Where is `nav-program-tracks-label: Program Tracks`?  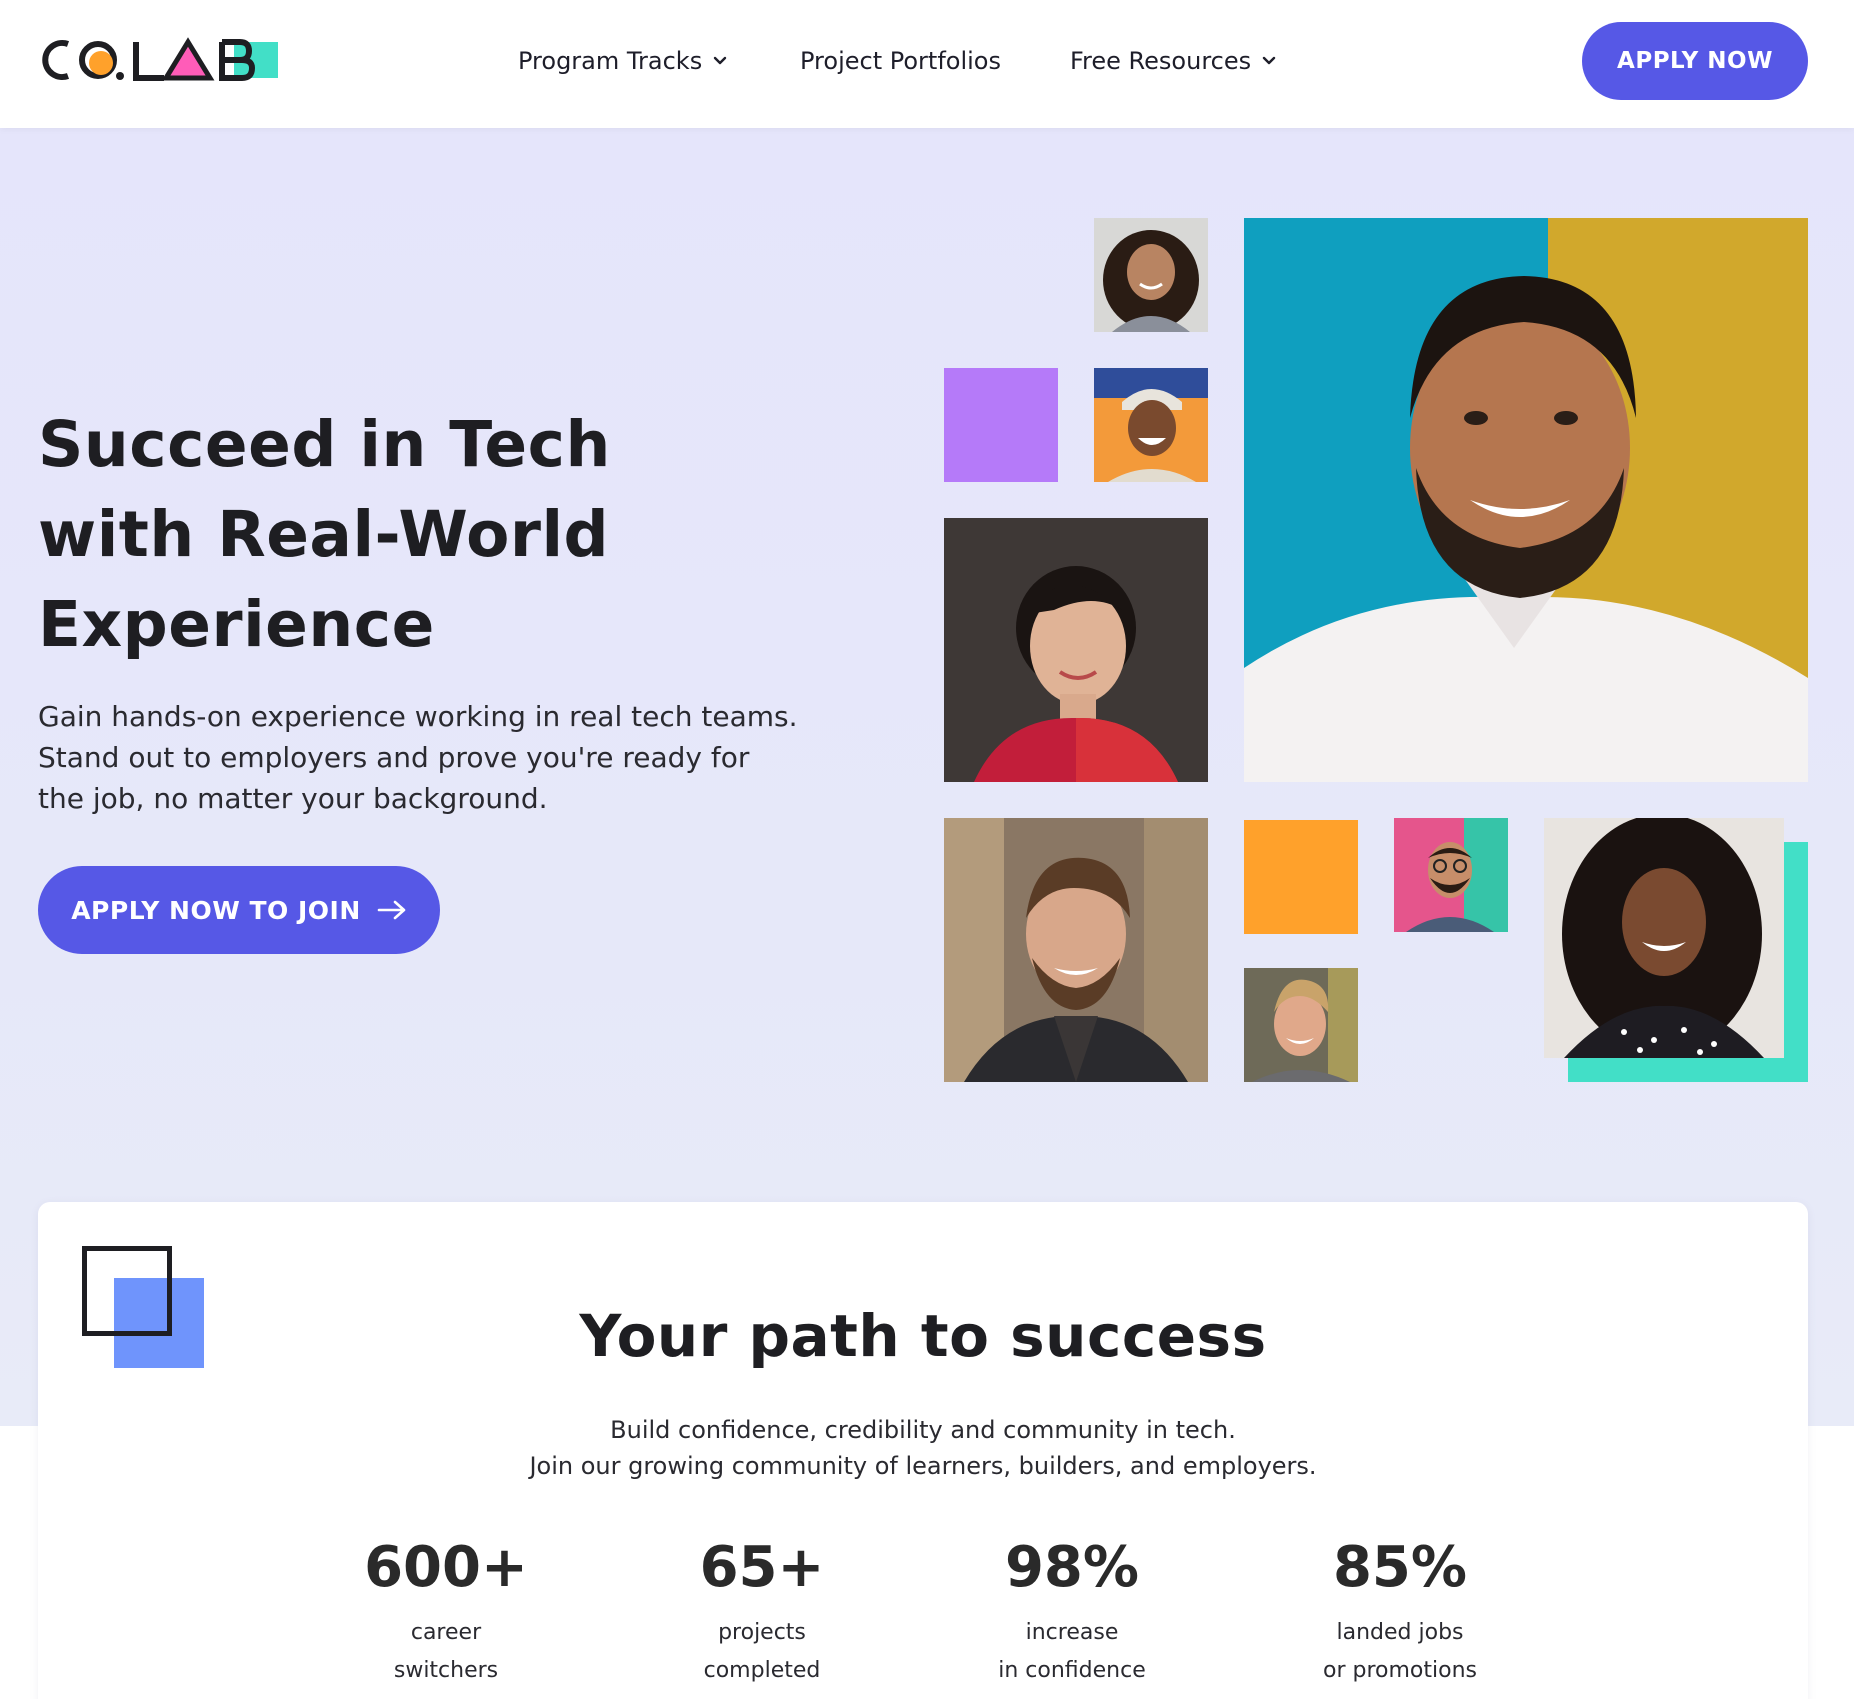
nav-program-tracks-label: Program Tracks is located at coordinates (610, 61).